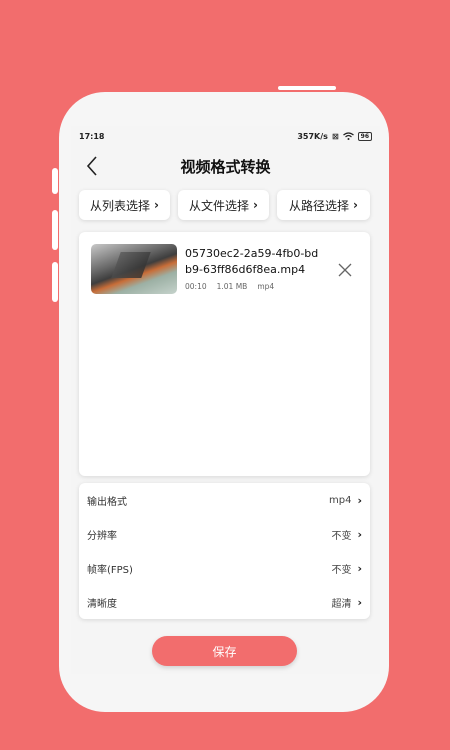 This screenshot has height=750, width=450. What do you see at coordinates (348, 136) in the screenshot?
I see `wifi-icon` at bounding box center [348, 136].